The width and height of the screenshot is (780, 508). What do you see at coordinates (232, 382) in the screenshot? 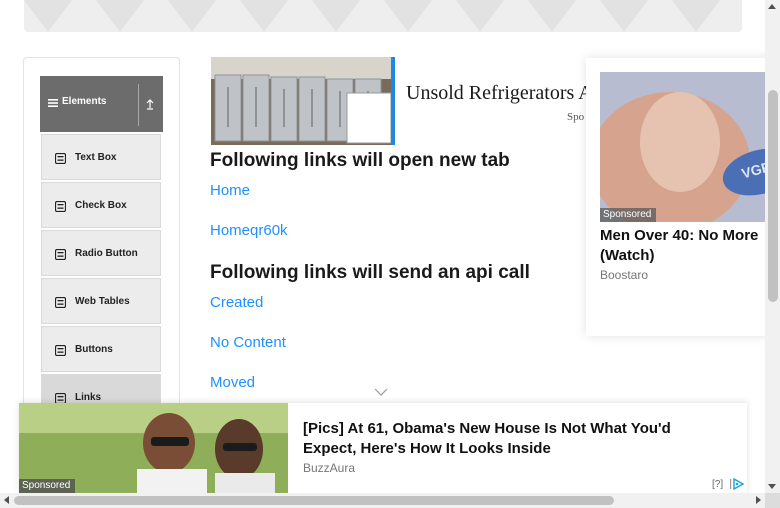
I see `link-moved: Moved` at bounding box center [232, 382].